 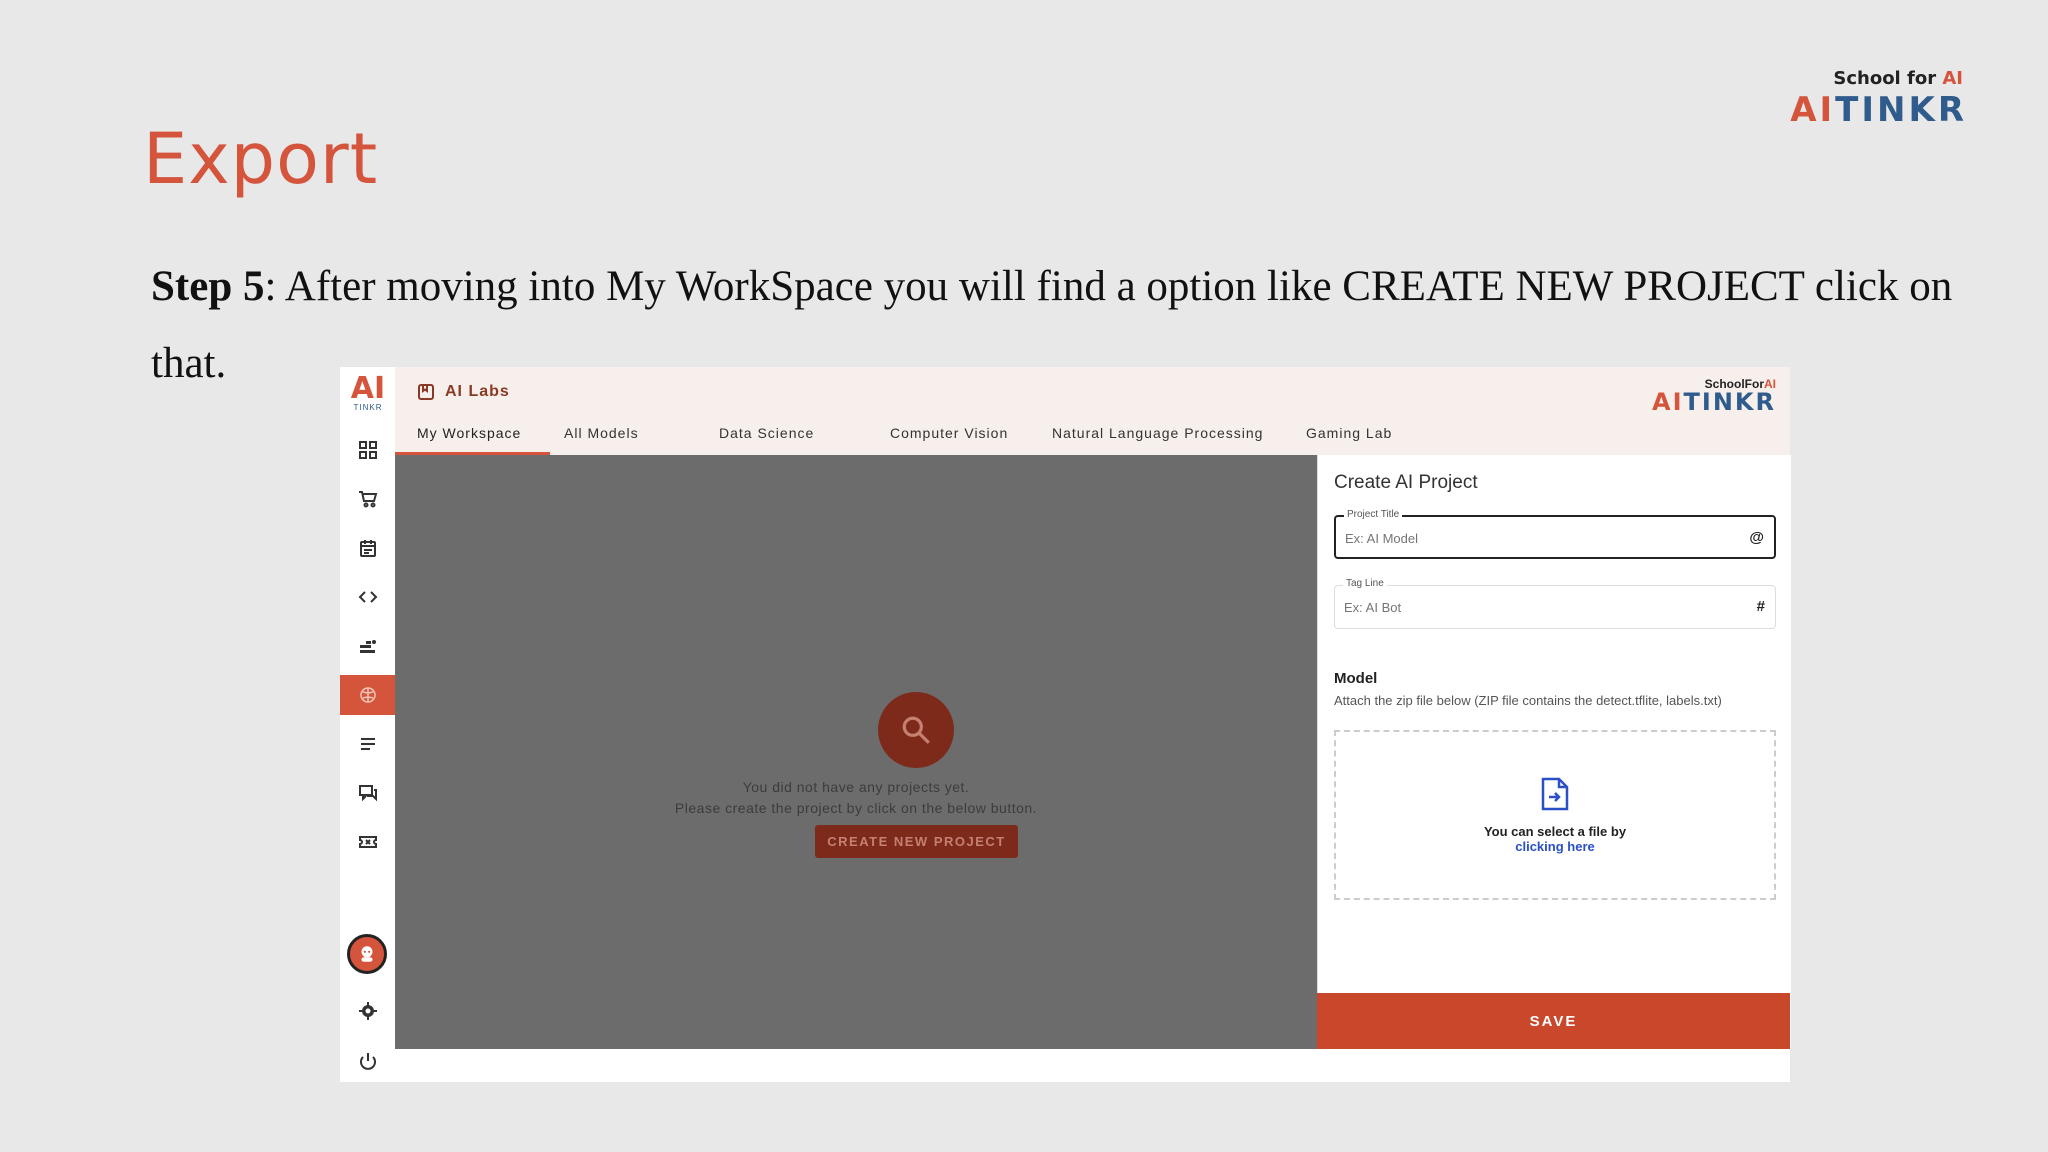 What do you see at coordinates (1350, 437) in the screenshot?
I see `tab-gaming-lab: Gaming Lab` at bounding box center [1350, 437].